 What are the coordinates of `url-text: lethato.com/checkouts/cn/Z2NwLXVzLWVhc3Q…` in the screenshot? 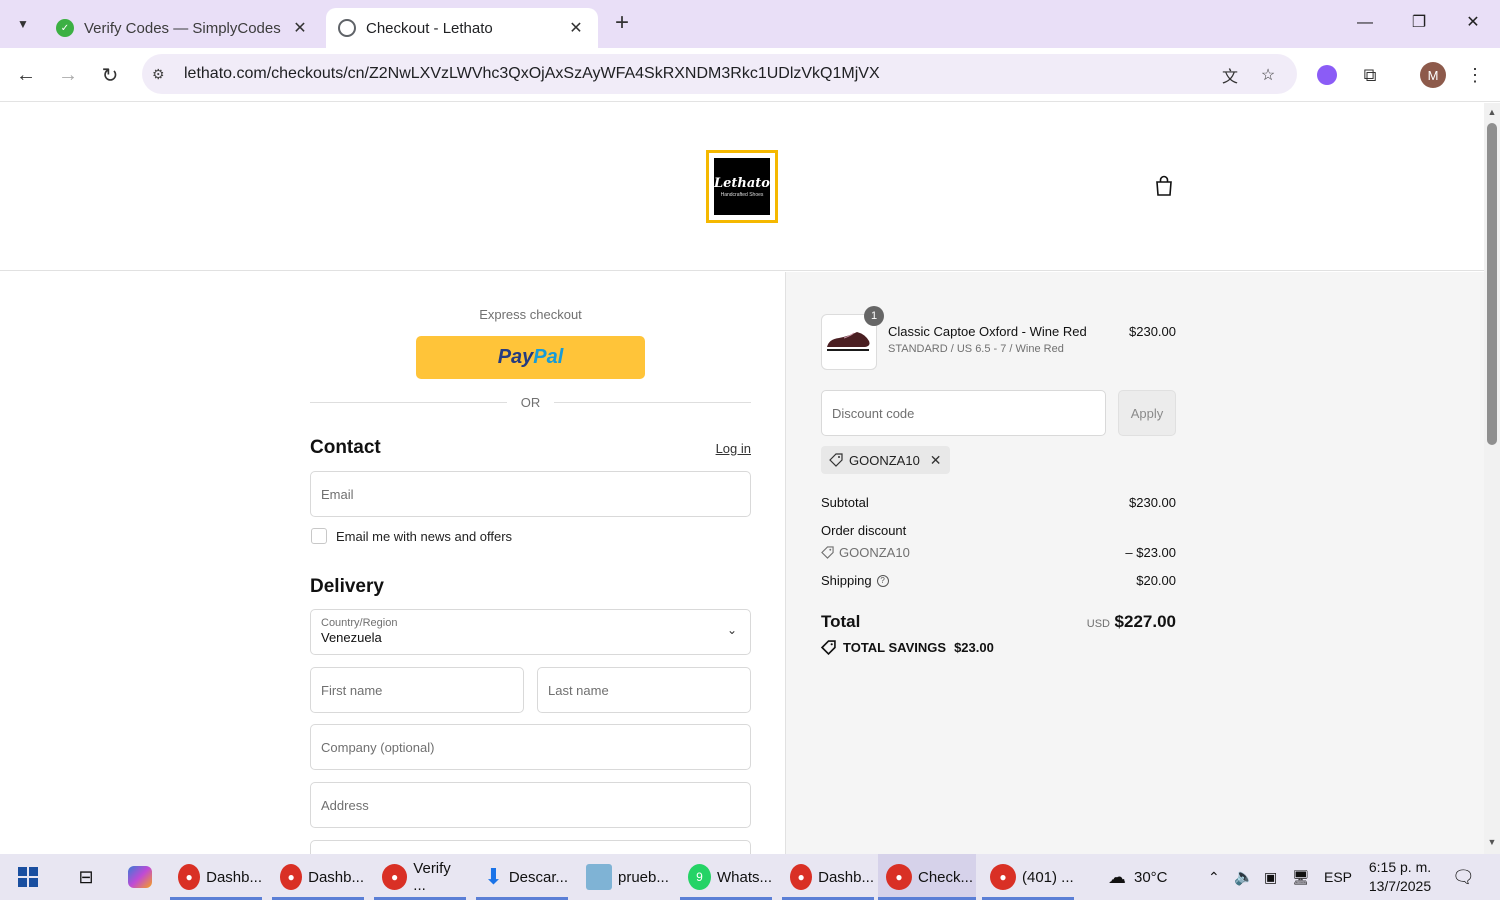 It's located at (532, 74).